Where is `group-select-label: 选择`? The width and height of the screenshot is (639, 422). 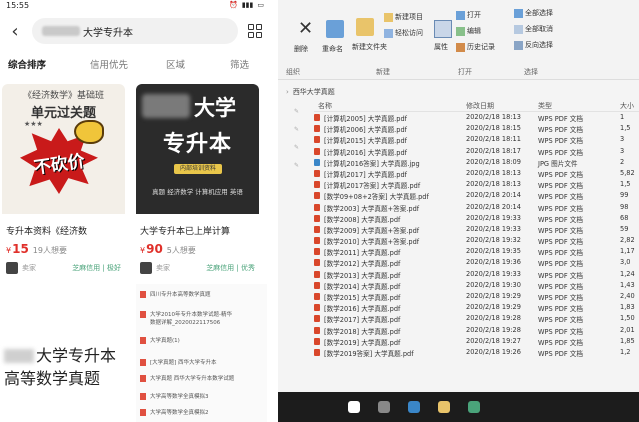 group-select-label: 选择 is located at coordinates (531, 72).